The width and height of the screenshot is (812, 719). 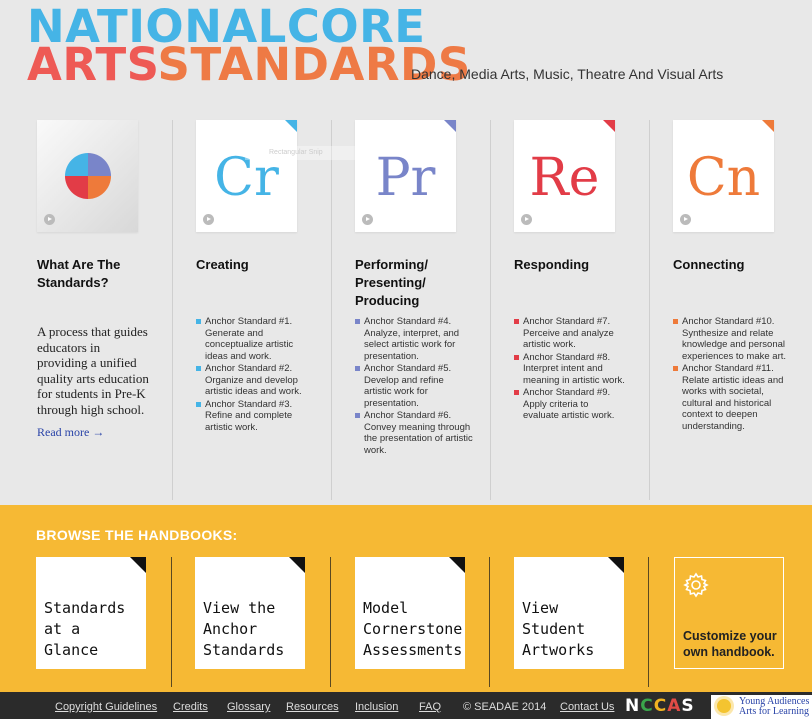 What do you see at coordinates (774, 711) in the screenshot?
I see `partner-line2: Arts for Learning` at bounding box center [774, 711].